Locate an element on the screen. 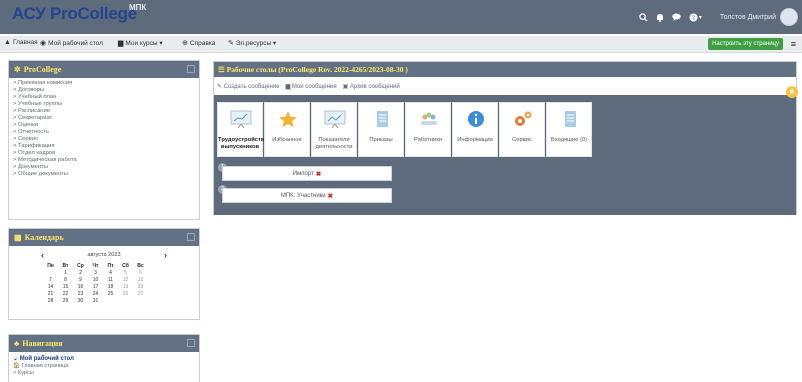  calendar-month-label: августа 2023 is located at coordinates (104, 255).